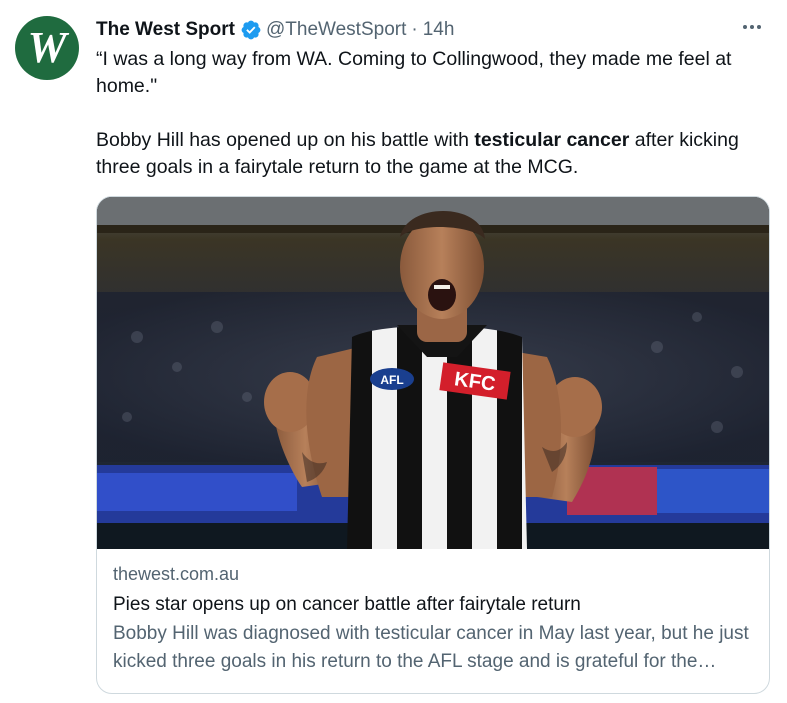 This screenshot has width=787, height=703. Describe the element at coordinates (552, 140) in the screenshot. I see `tweet-body-bold: testicular cancer` at that location.